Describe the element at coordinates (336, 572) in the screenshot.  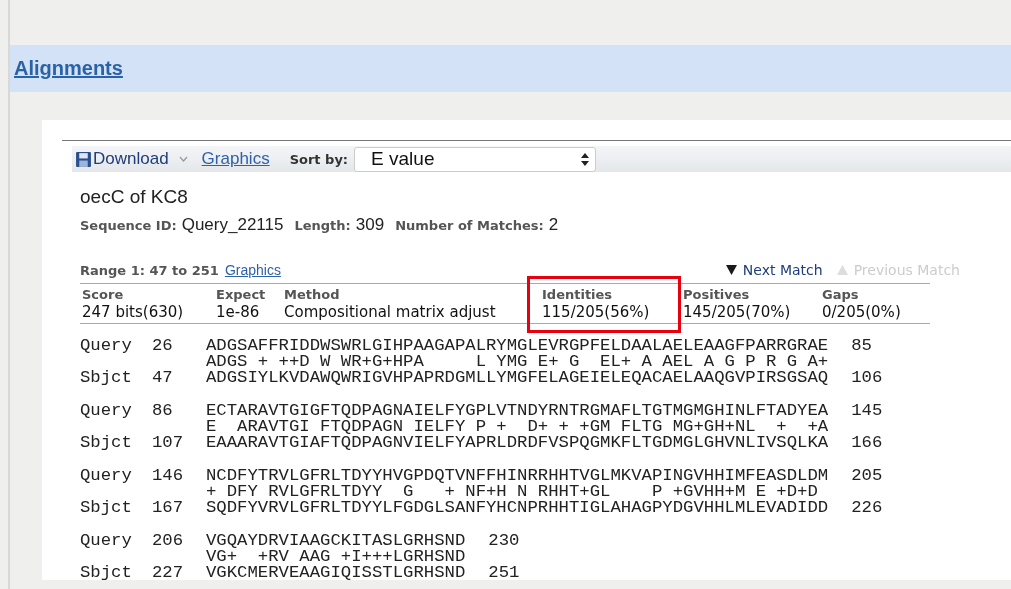
I see `sequence-text: VGKCMERVEAAGIQISSTLGRHSND` at that location.